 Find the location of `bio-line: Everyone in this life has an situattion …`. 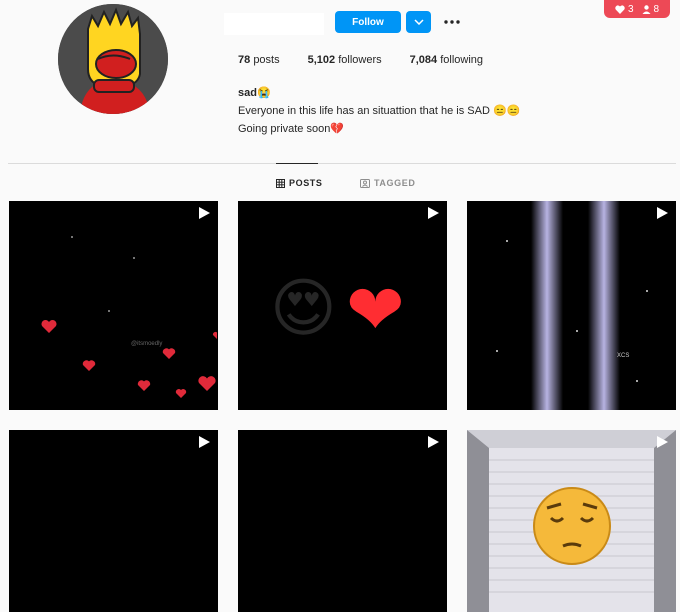

bio-line: Everyone in this life has an situattion … is located at coordinates (379, 111).